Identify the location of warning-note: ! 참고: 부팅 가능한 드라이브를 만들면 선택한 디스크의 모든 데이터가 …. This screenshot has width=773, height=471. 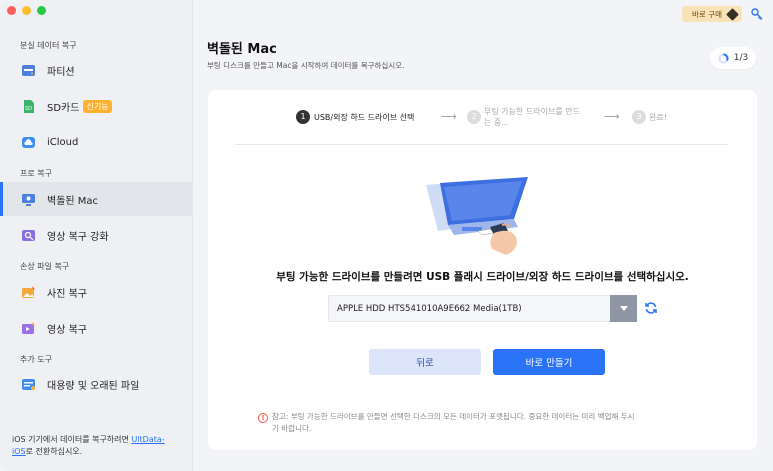
(493, 423).